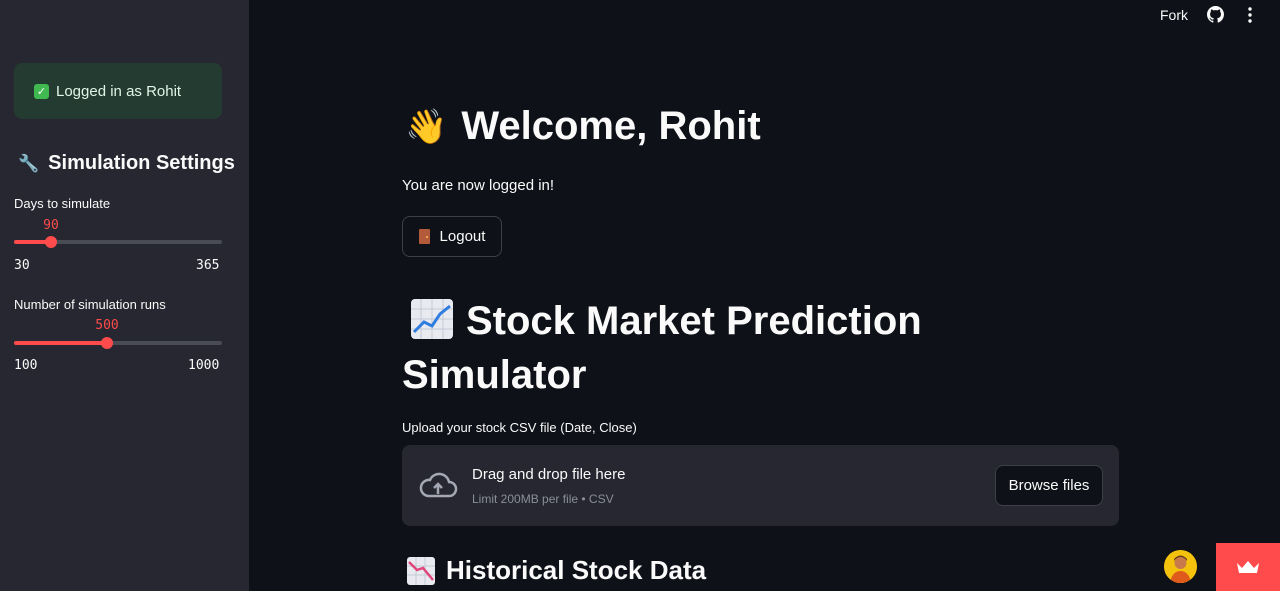 This screenshot has height=591, width=1280. What do you see at coordinates (204, 365) in the screenshot?
I see `runs-slider-max: 1000` at bounding box center [204, 365].